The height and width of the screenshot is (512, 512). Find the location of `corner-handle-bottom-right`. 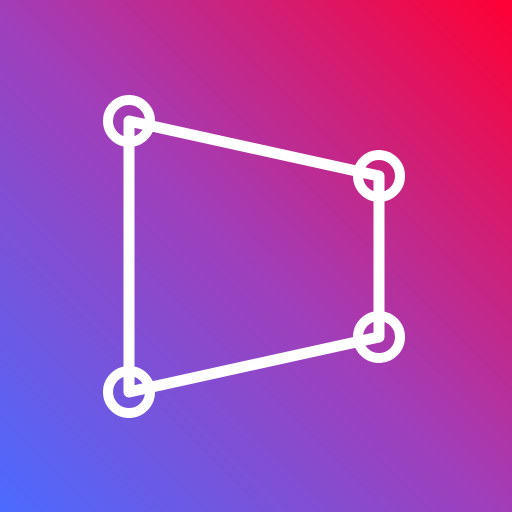

corner-handle-bottom-right is located at coordinates (379, 337).